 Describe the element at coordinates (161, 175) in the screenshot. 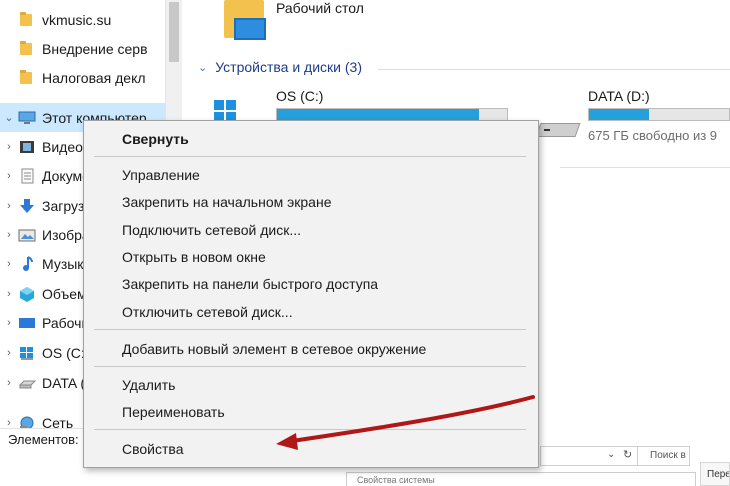

I see `menu-item-manage: Управление` at that location.